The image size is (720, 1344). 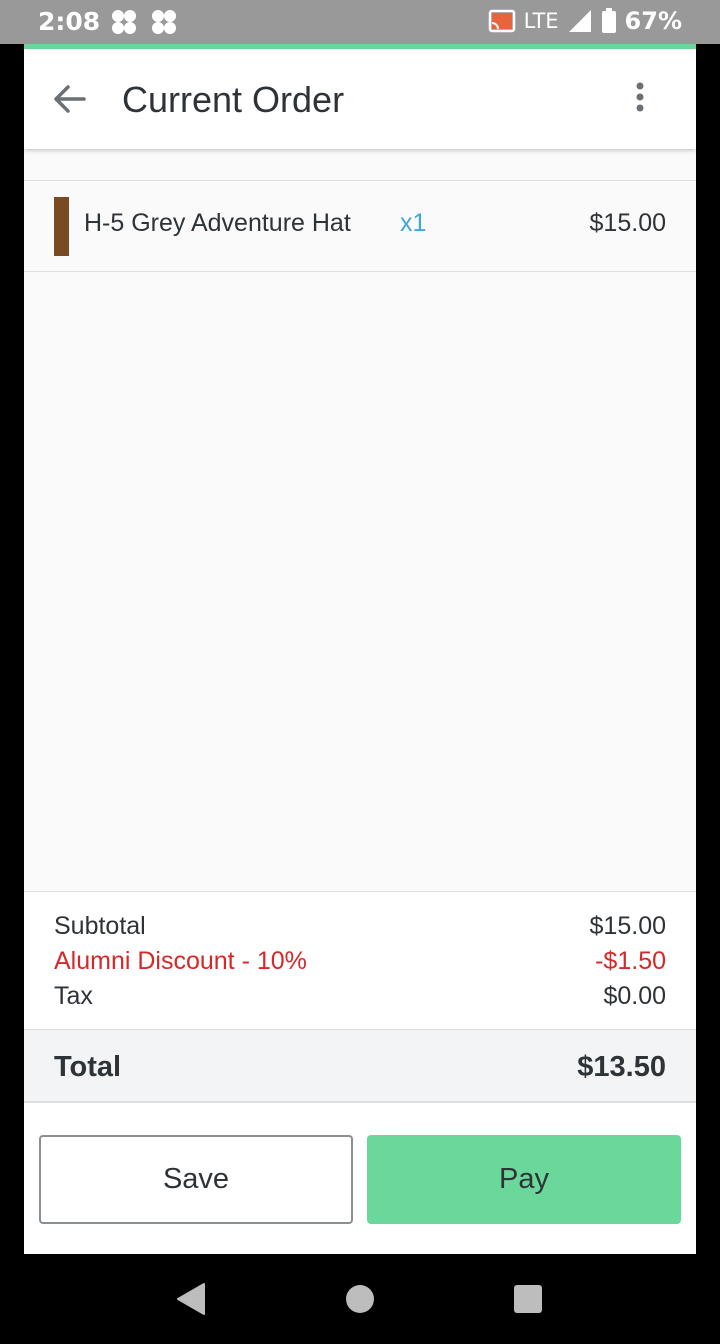 I want to click on nav-home-icon, so click(x=360, y=1299).